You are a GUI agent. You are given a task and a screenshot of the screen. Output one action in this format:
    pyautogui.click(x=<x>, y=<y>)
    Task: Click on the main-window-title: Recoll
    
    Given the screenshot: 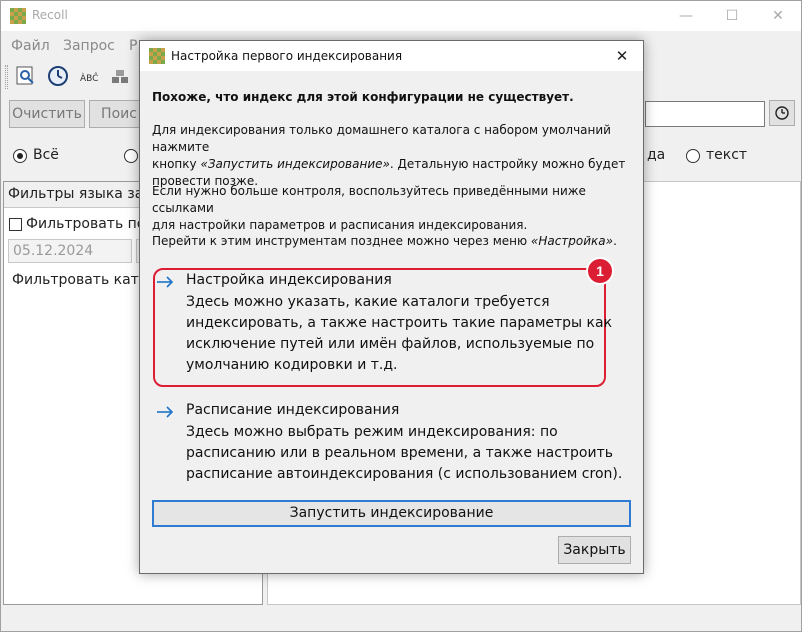 What is the action you would take?
    pyautogui.click(x=50, y=15)
    